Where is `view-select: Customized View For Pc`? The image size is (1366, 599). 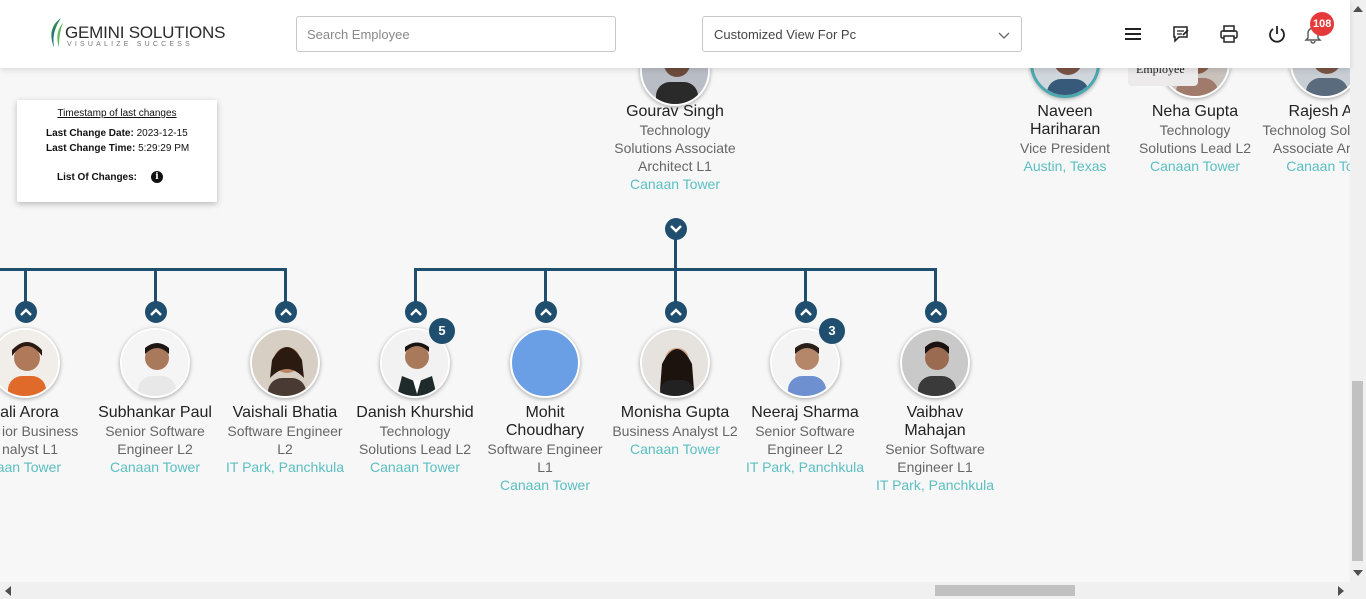 view-select: Customized View For Pc is located at coordinates (862, 34).